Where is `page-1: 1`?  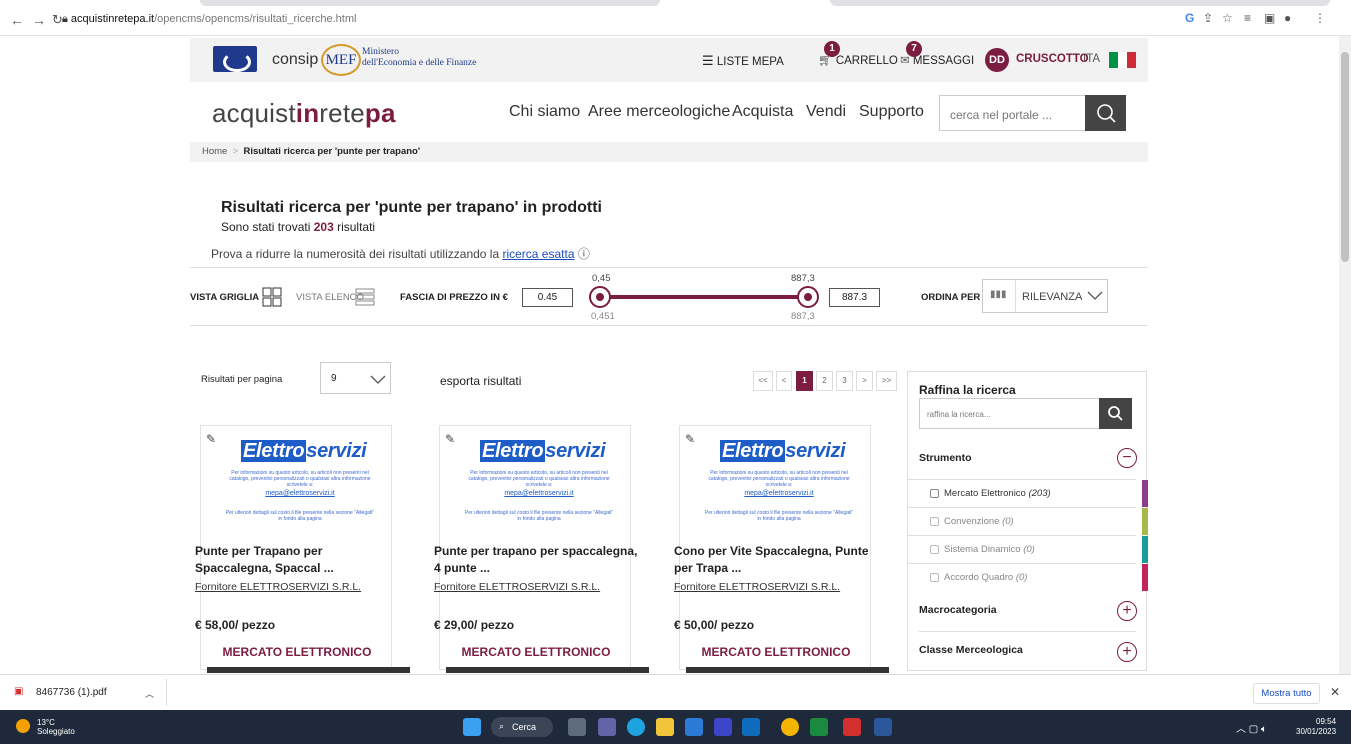 page-1: 1 is located at coordinates (804, 381).